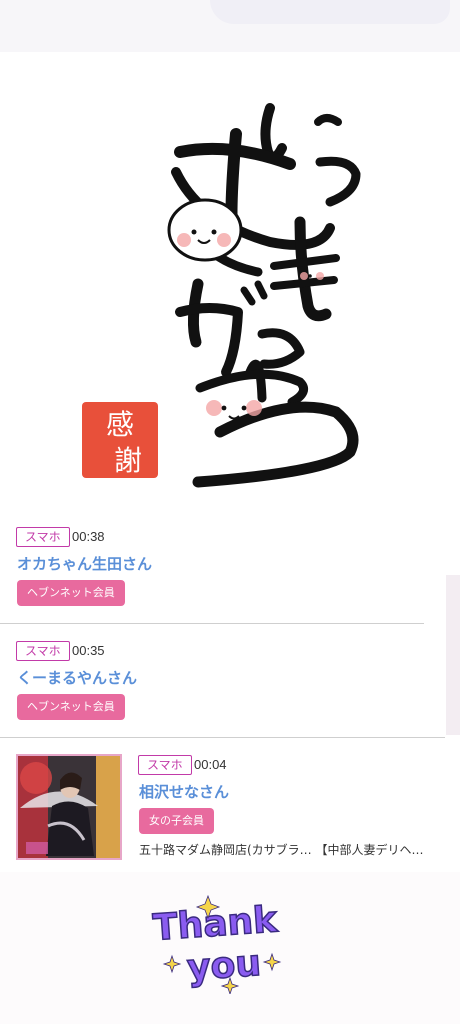  Describe the element at coordinates (88, 650) in the screenshot. I see `visit-time: 00:35` at that location.